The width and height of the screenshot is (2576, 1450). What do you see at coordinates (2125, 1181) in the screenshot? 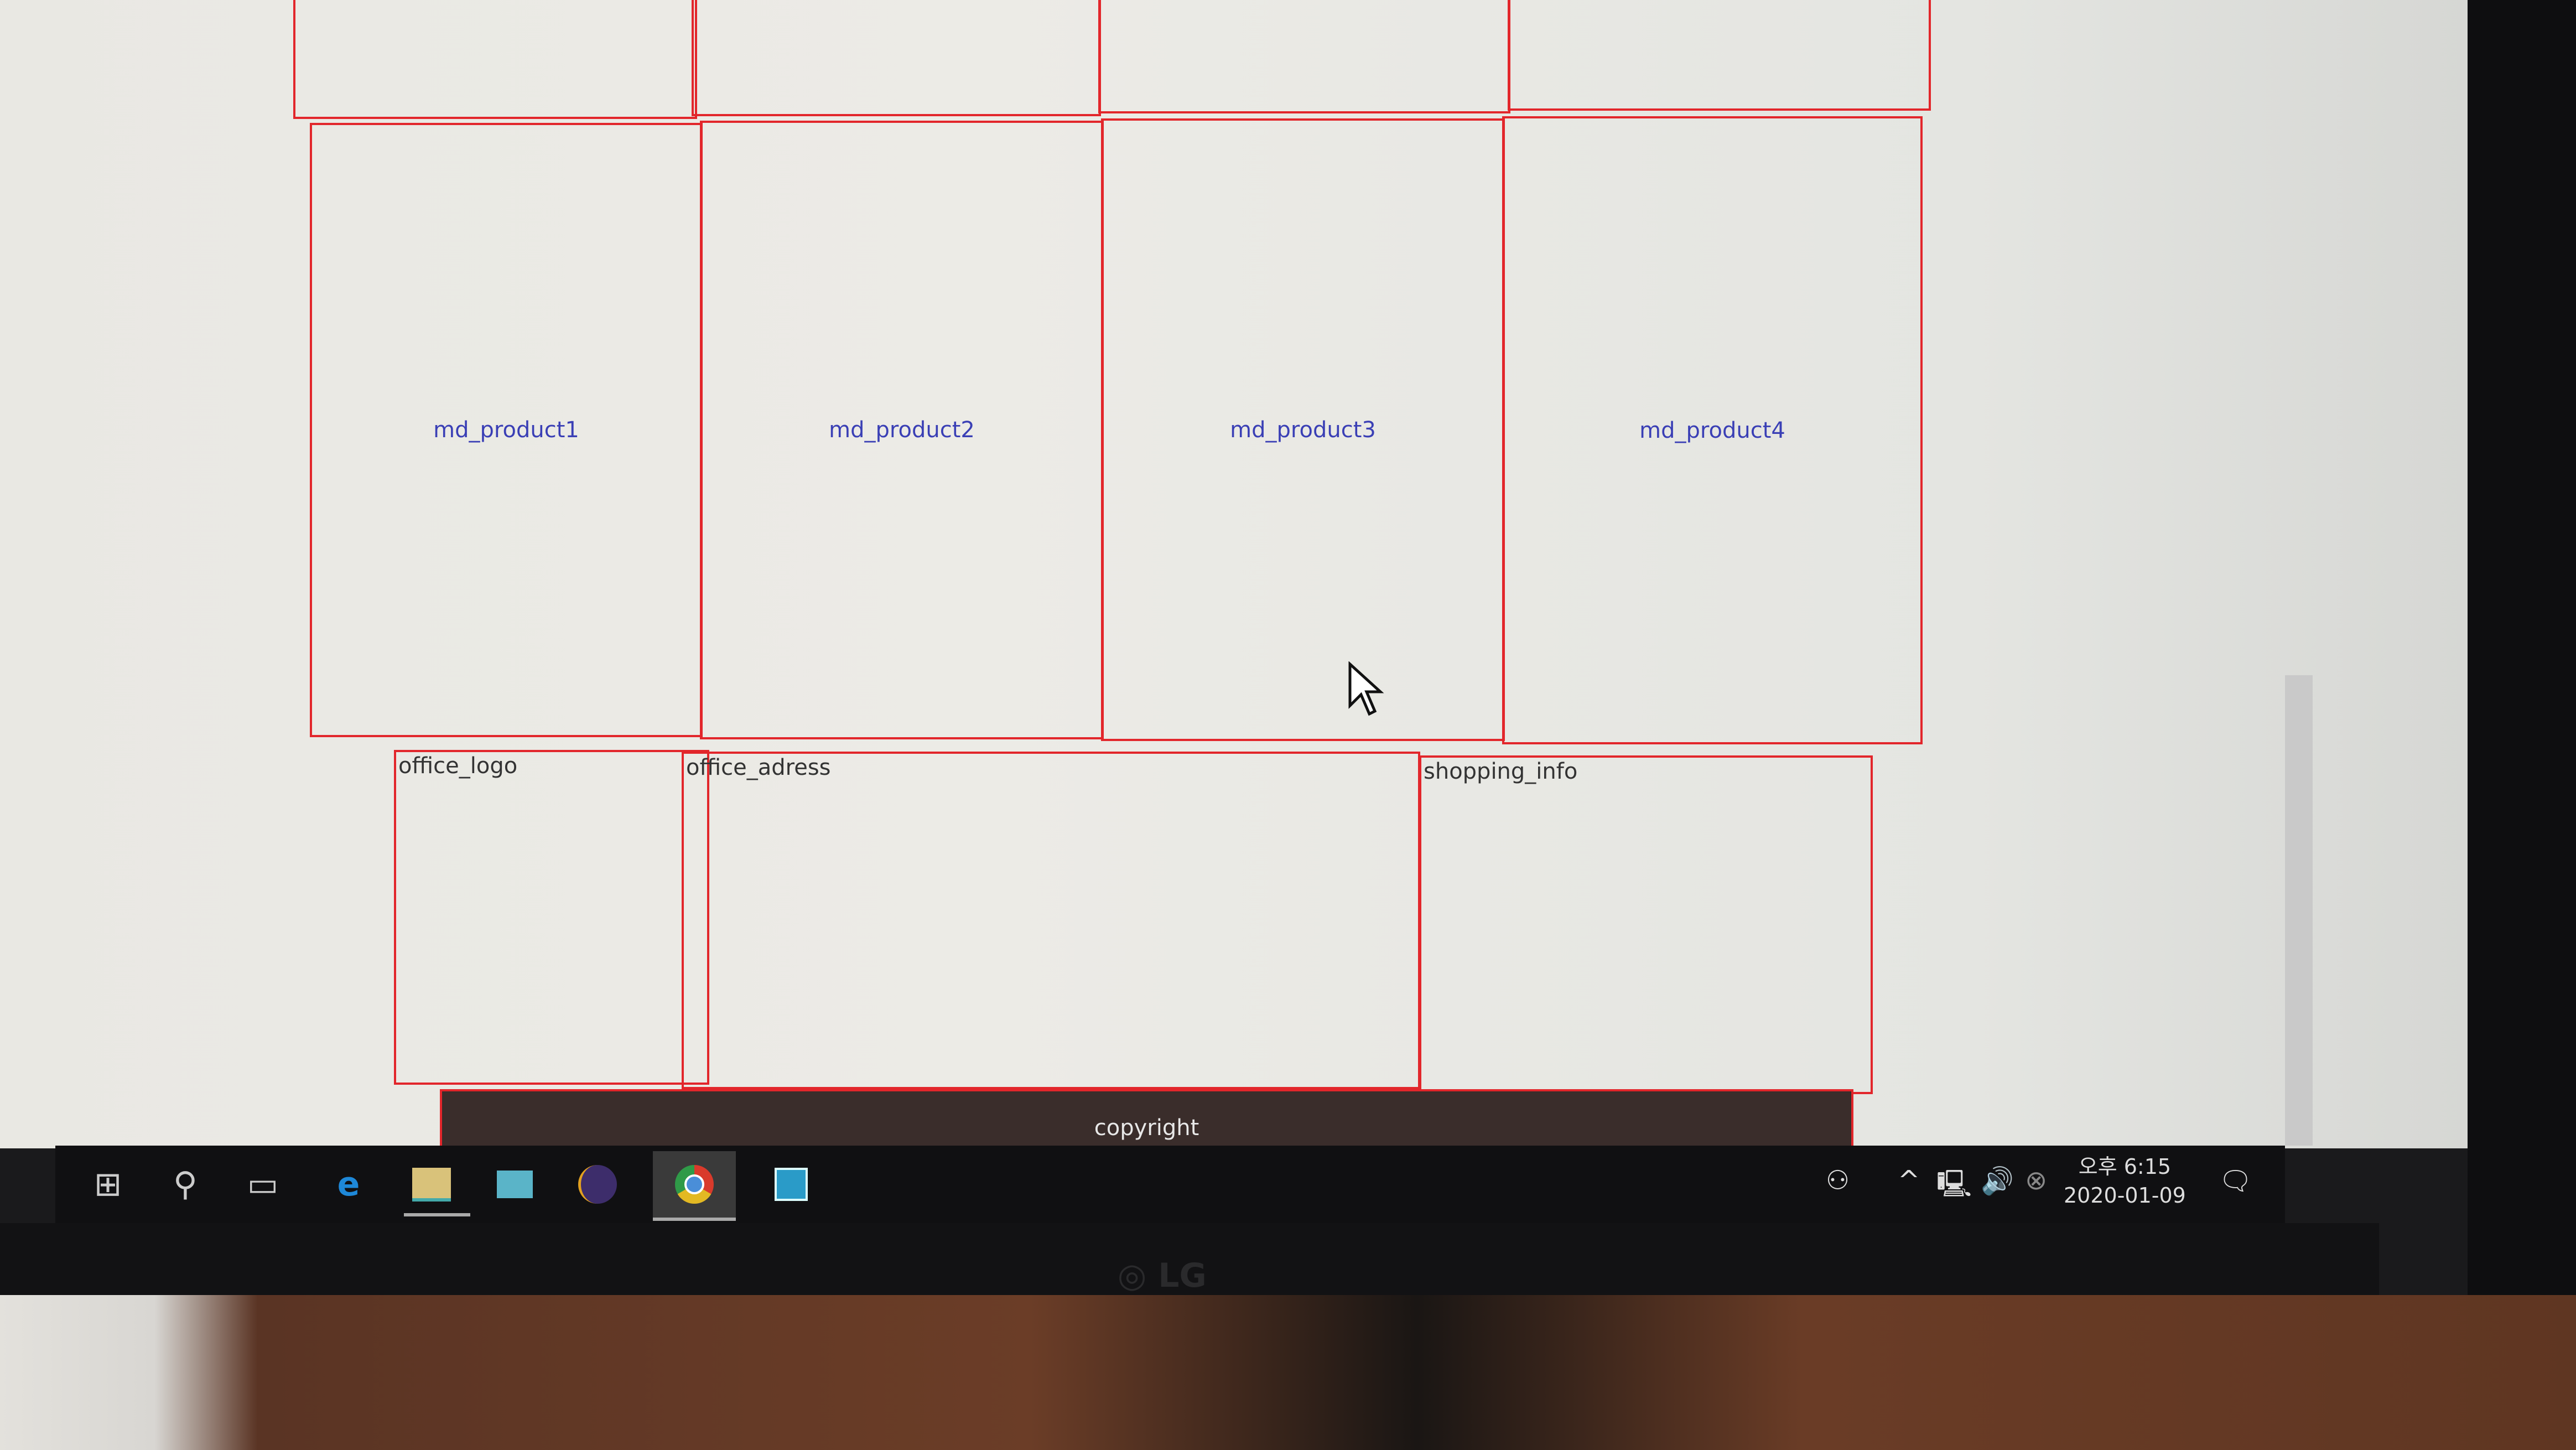
I see `clock: 오후 6:15 2020-01-09` at bounding box center [2125, 1181].